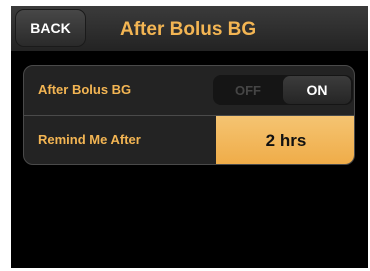 The width and height of the screenshot is (370, 271). I want to click on toggle-off-option: OFF, so click(248, 90).